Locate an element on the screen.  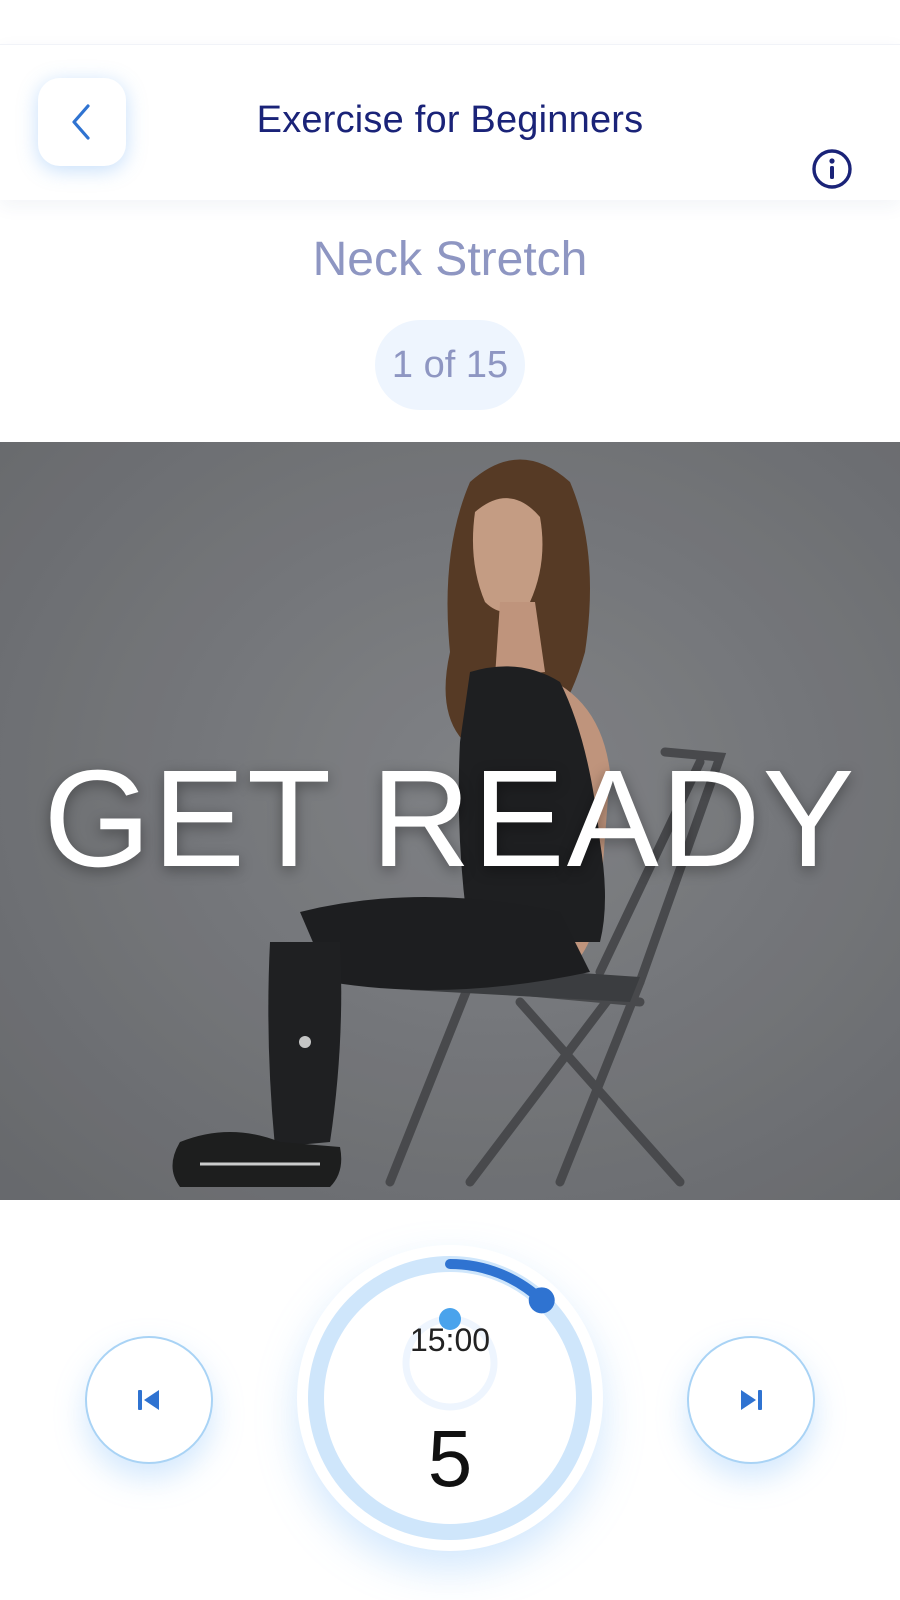
info-icon is located at coordinates (832, 169).